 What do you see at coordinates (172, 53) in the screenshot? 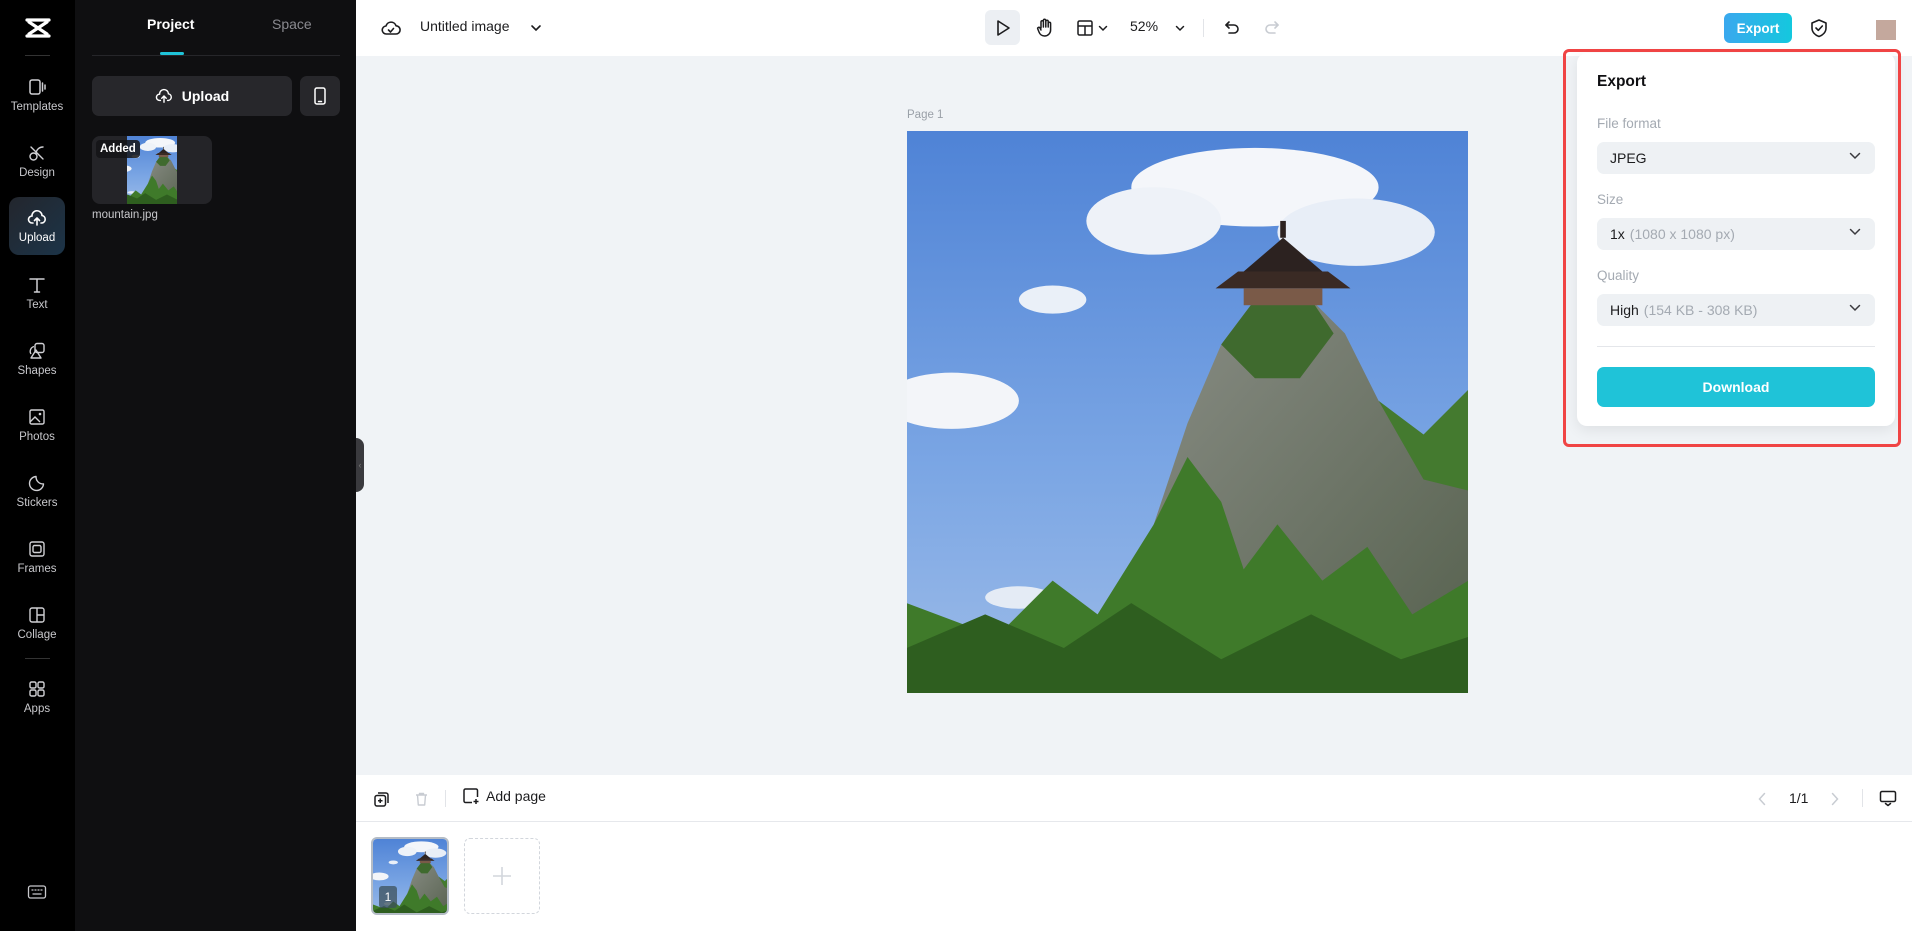
I see `active-tab-indicator` at bounding box center [172, 53].